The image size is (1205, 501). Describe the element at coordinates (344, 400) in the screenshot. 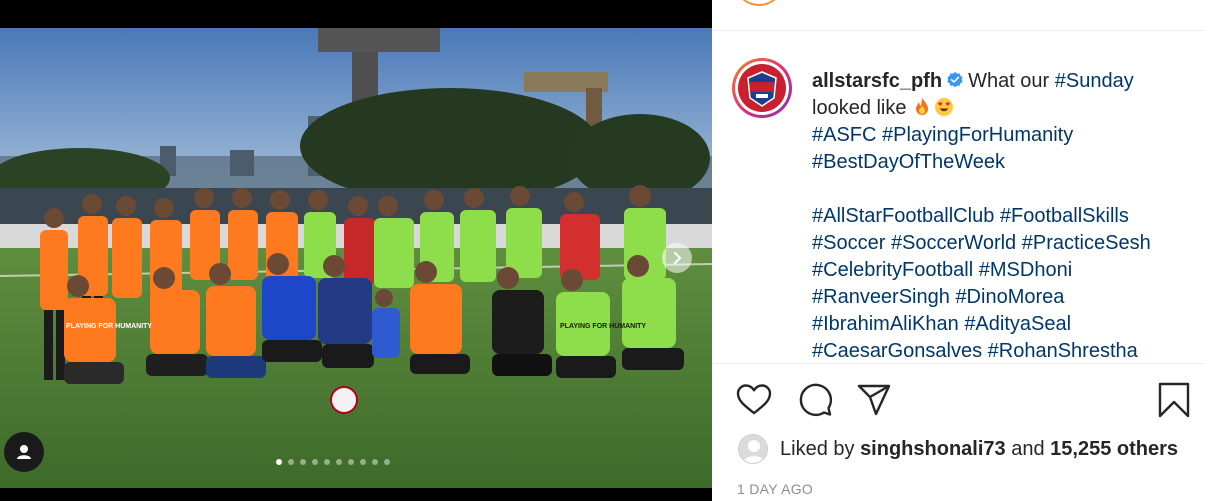

I see `football` at that location.